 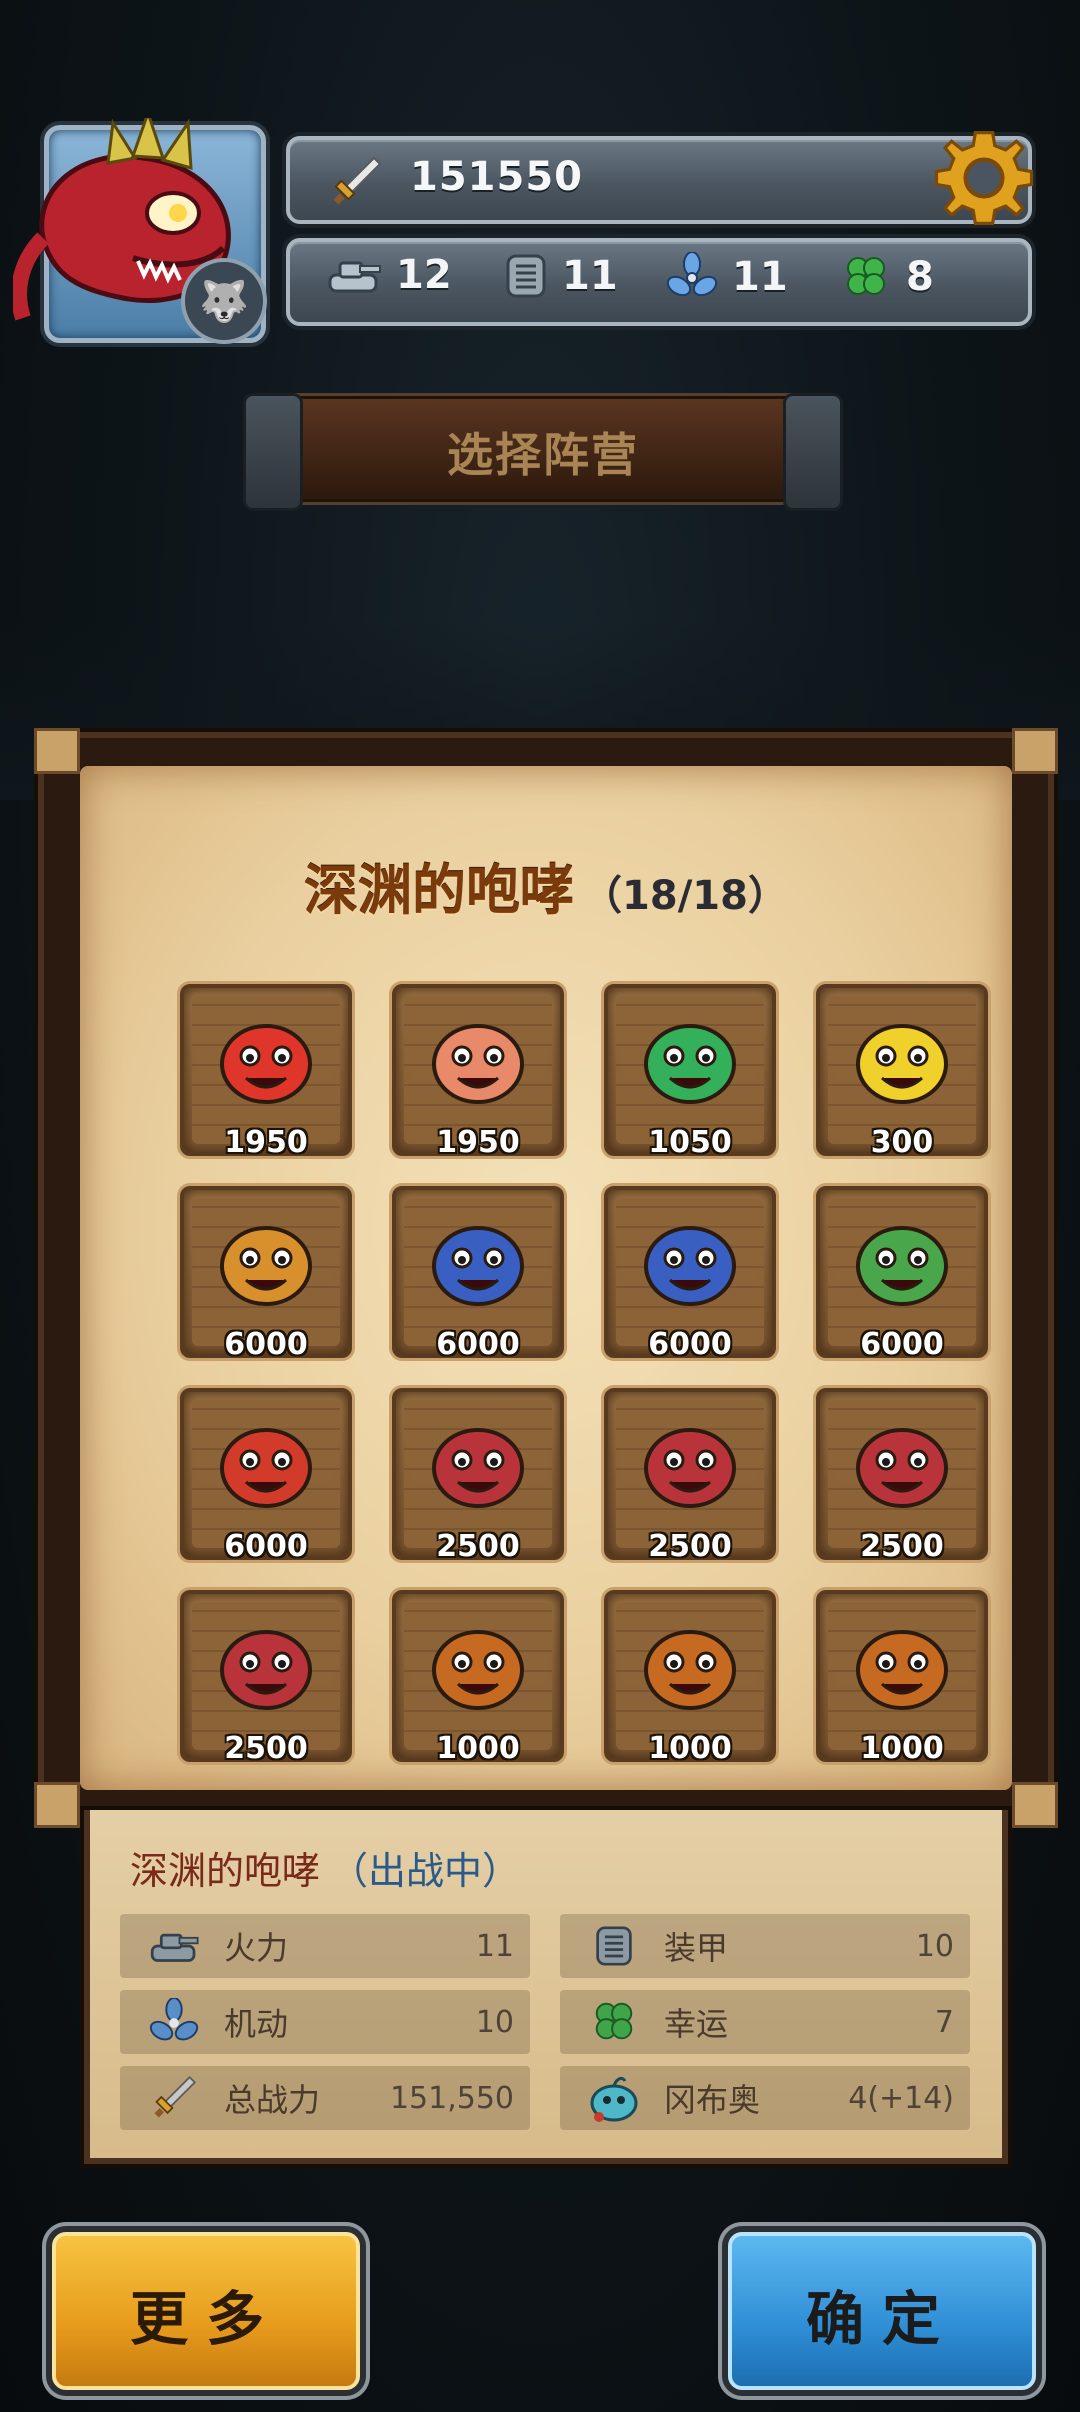 I want to click on confirm-button-label: 确定, so click(x=881, y=2319).